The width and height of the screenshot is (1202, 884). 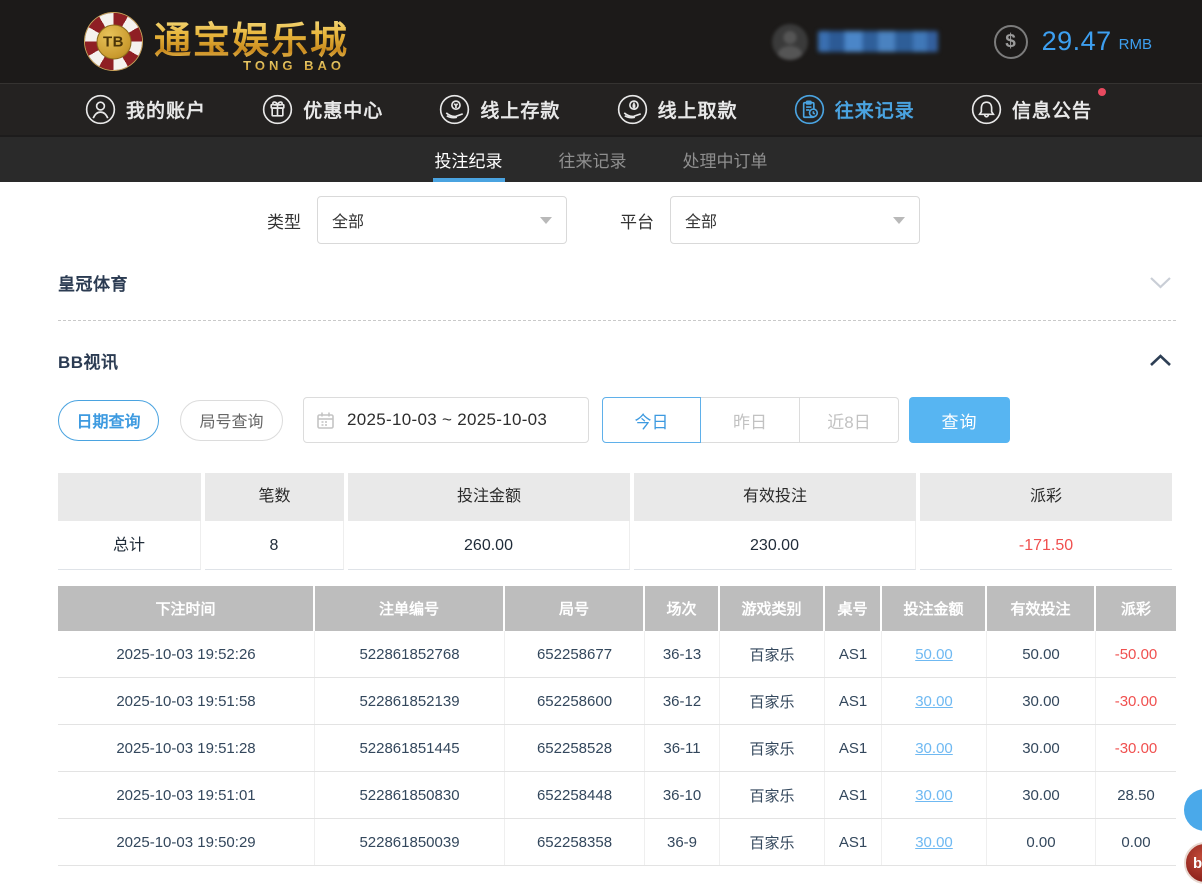 What do you see at coordinates (108, 420) in the screenshot?
I see `date-query-button: 日期查询` at bounding box center [108, 420].